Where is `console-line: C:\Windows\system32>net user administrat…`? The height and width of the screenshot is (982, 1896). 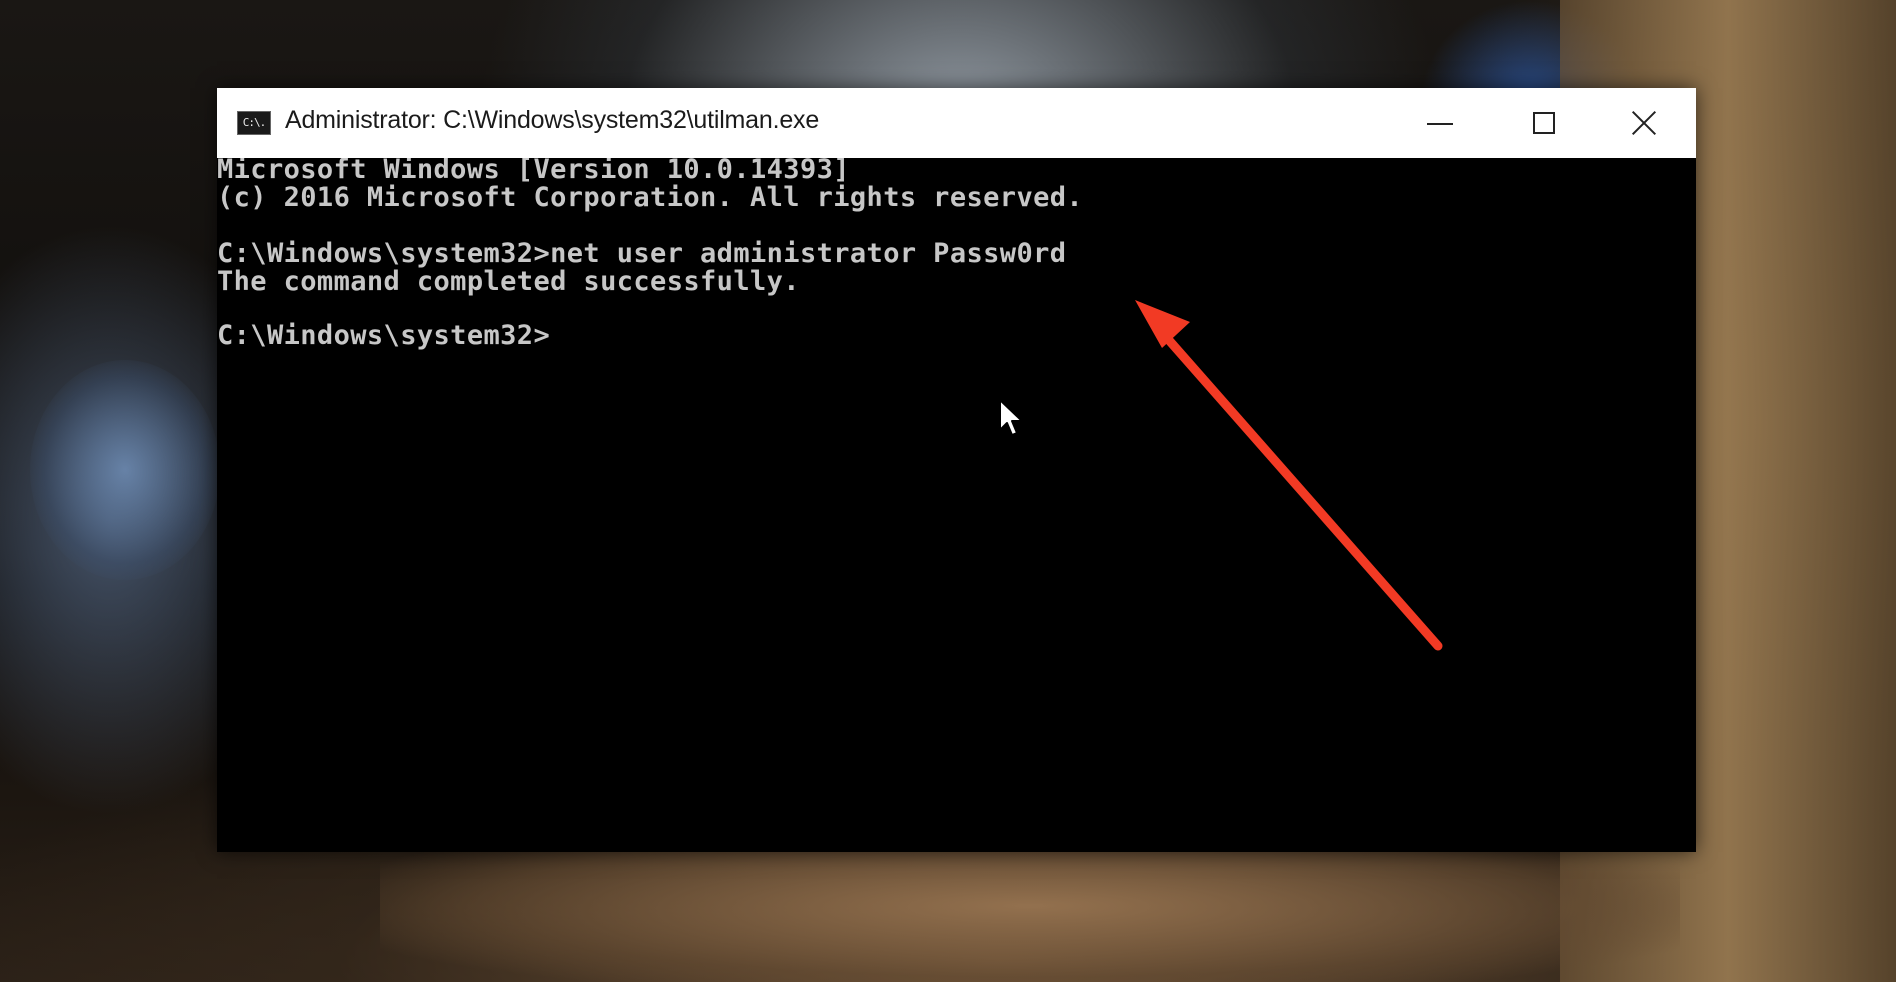
console-line: C:\Windows\system32>net user administrat… is located at coordinates (642, 253).